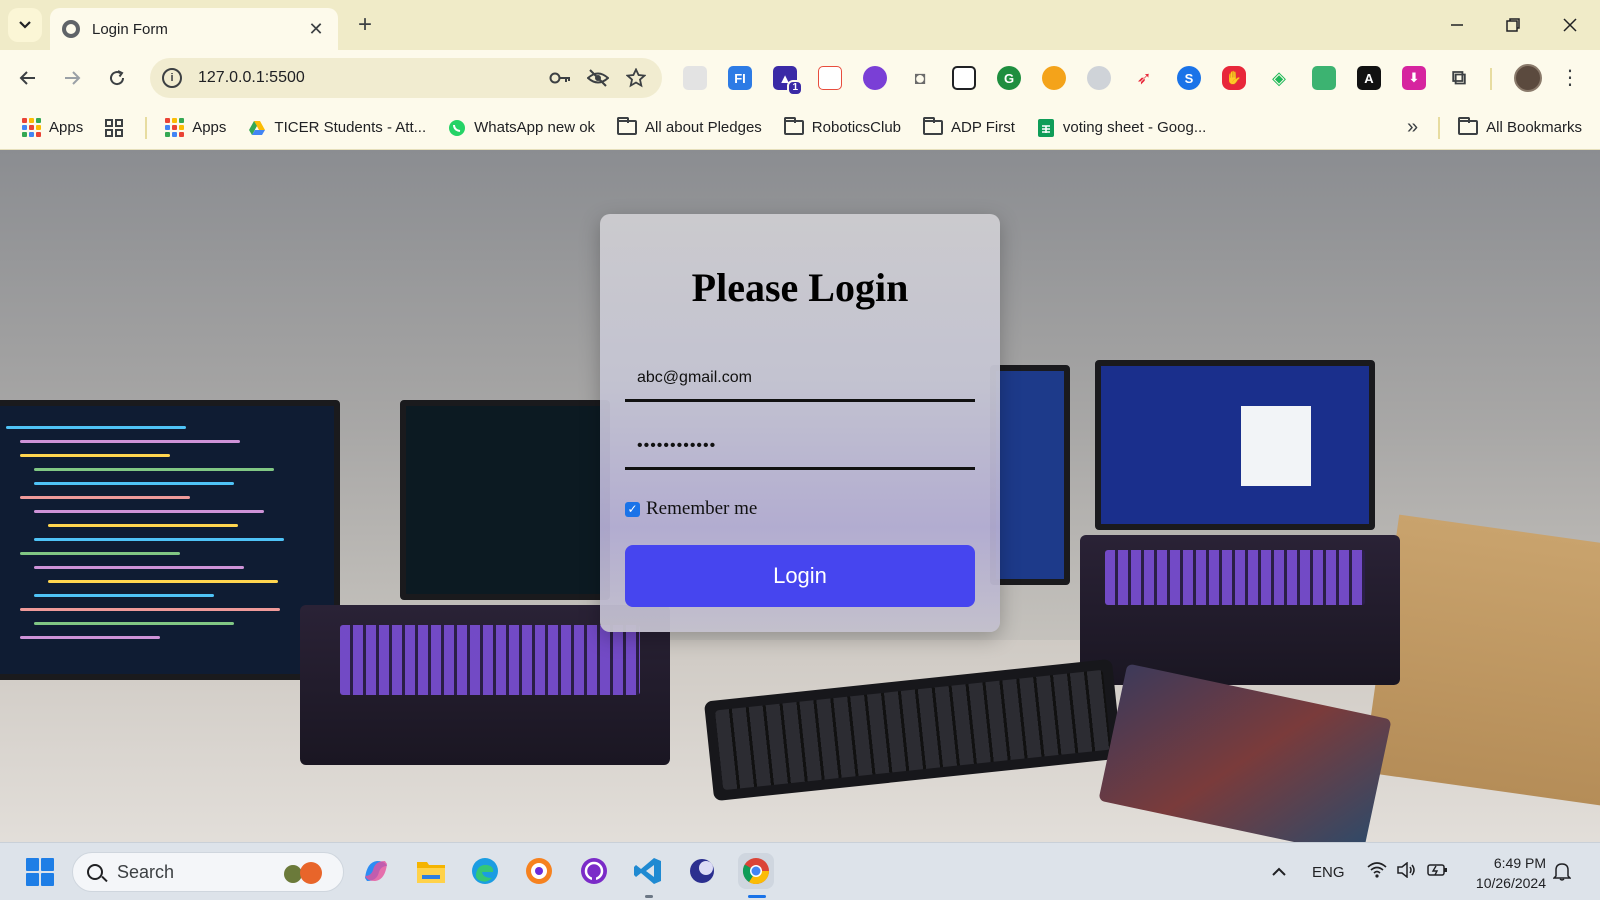 The image size is (1600, 900). Describe the element at coordinates (170, 540) in the screenshot. I see `left-monitor` at that location.